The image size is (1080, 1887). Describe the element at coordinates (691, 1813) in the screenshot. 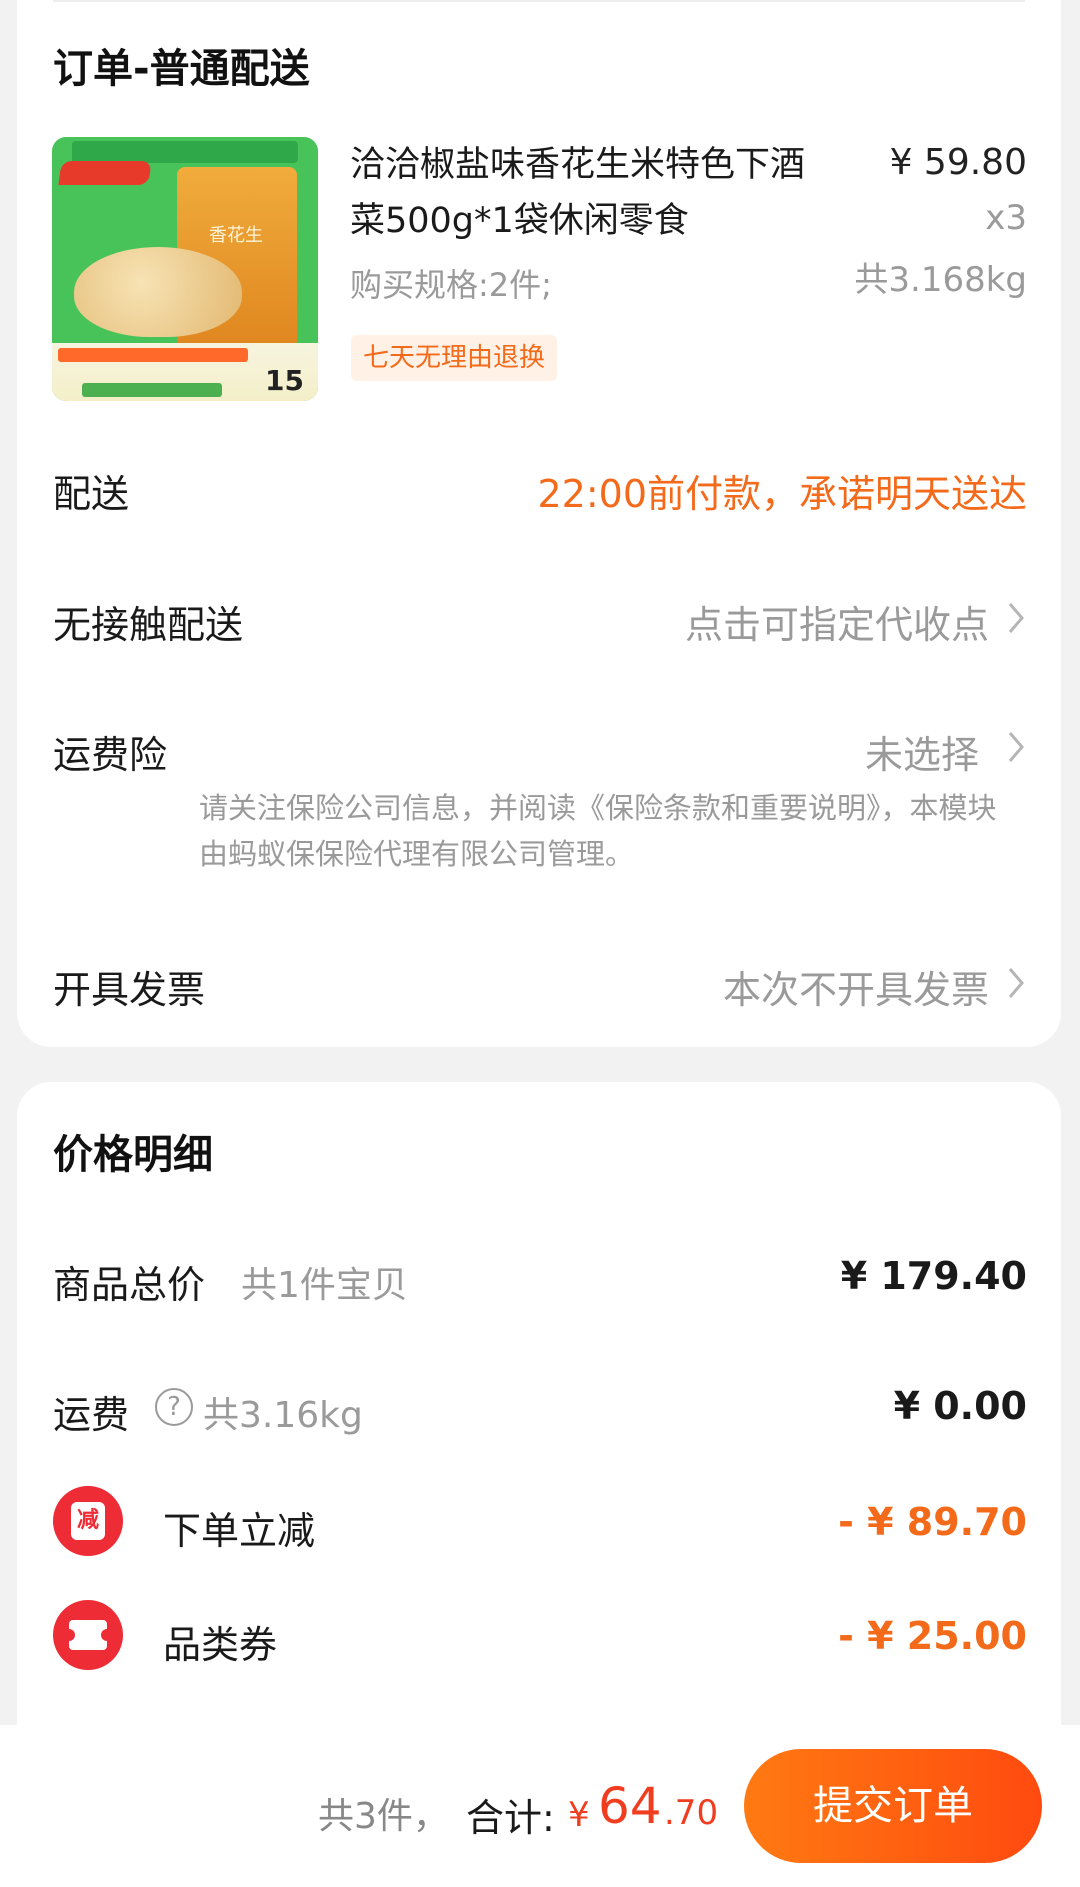

I see `total-amount-decimal: .70` at that location.